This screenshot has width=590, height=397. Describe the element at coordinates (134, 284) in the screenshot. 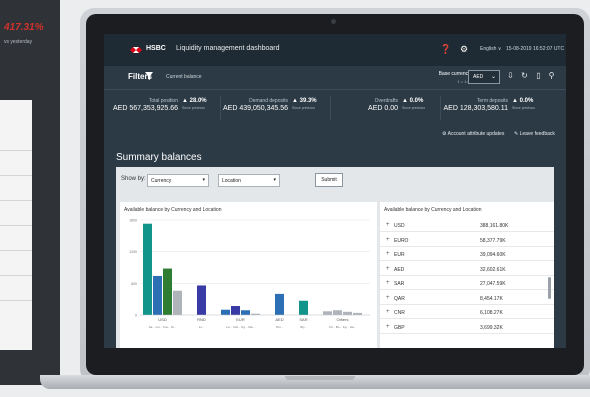

I see `y-tick-label: 600` at that location.